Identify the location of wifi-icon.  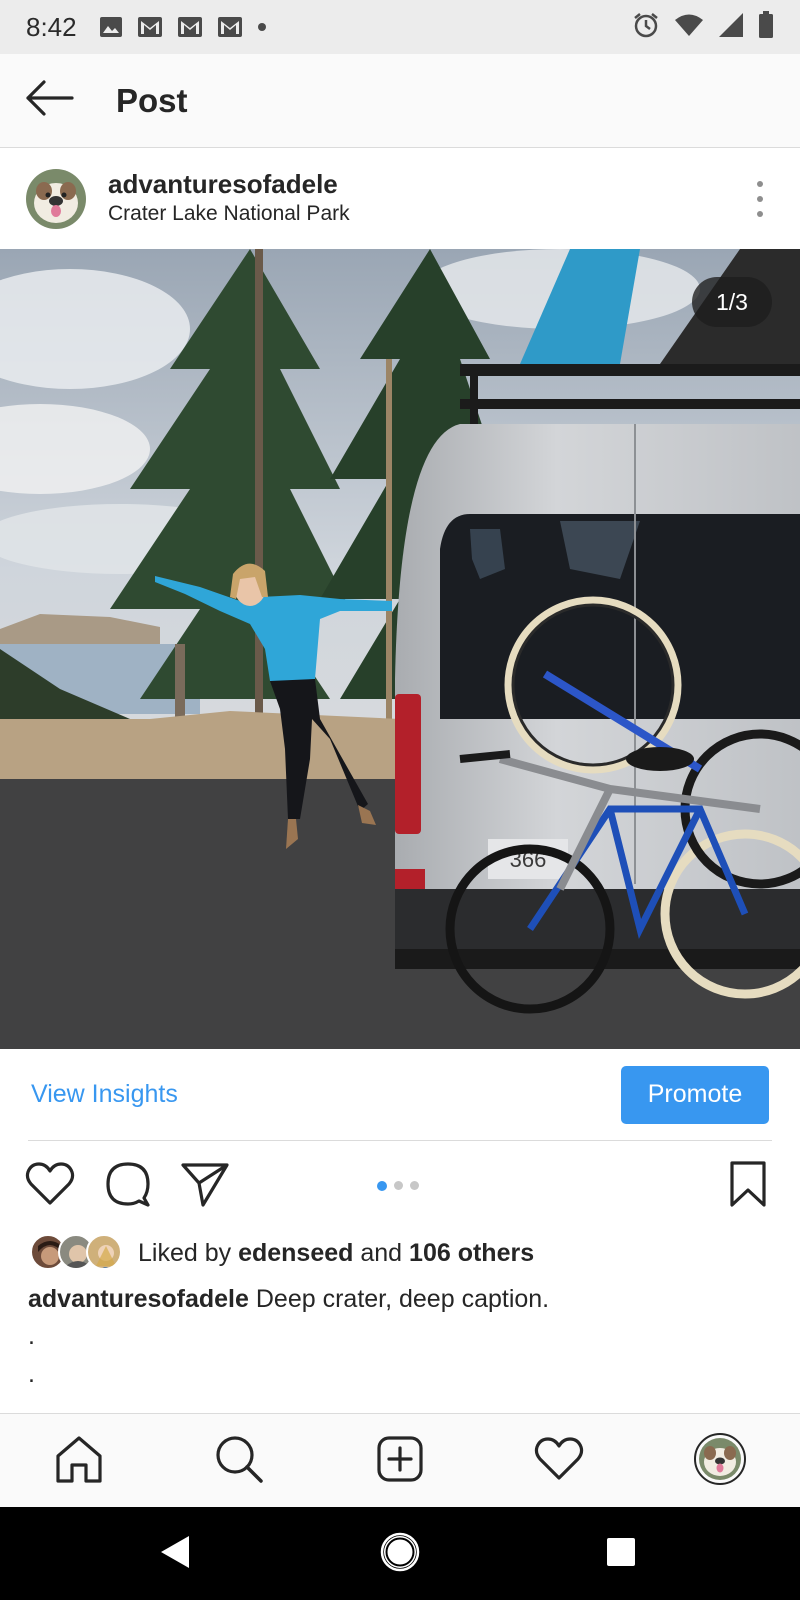
(689, 27).